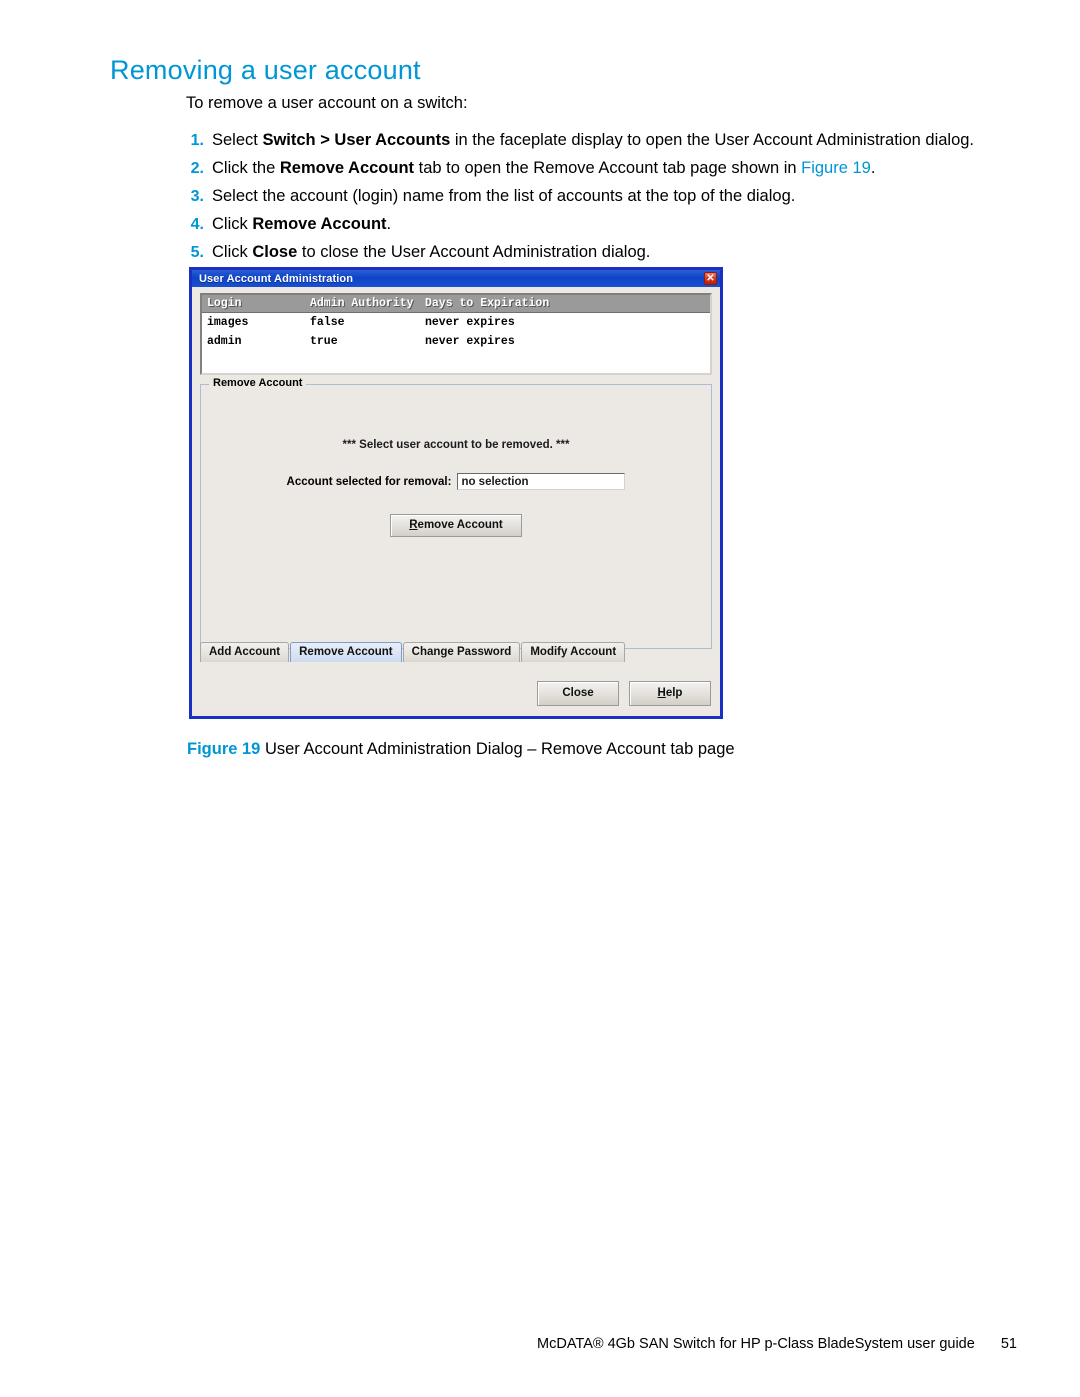 The image size is (1080, 1397). Describe the element at coordinates (302, 224) in the screenshot. I see `step-text: Click Remove Account.` at that location.